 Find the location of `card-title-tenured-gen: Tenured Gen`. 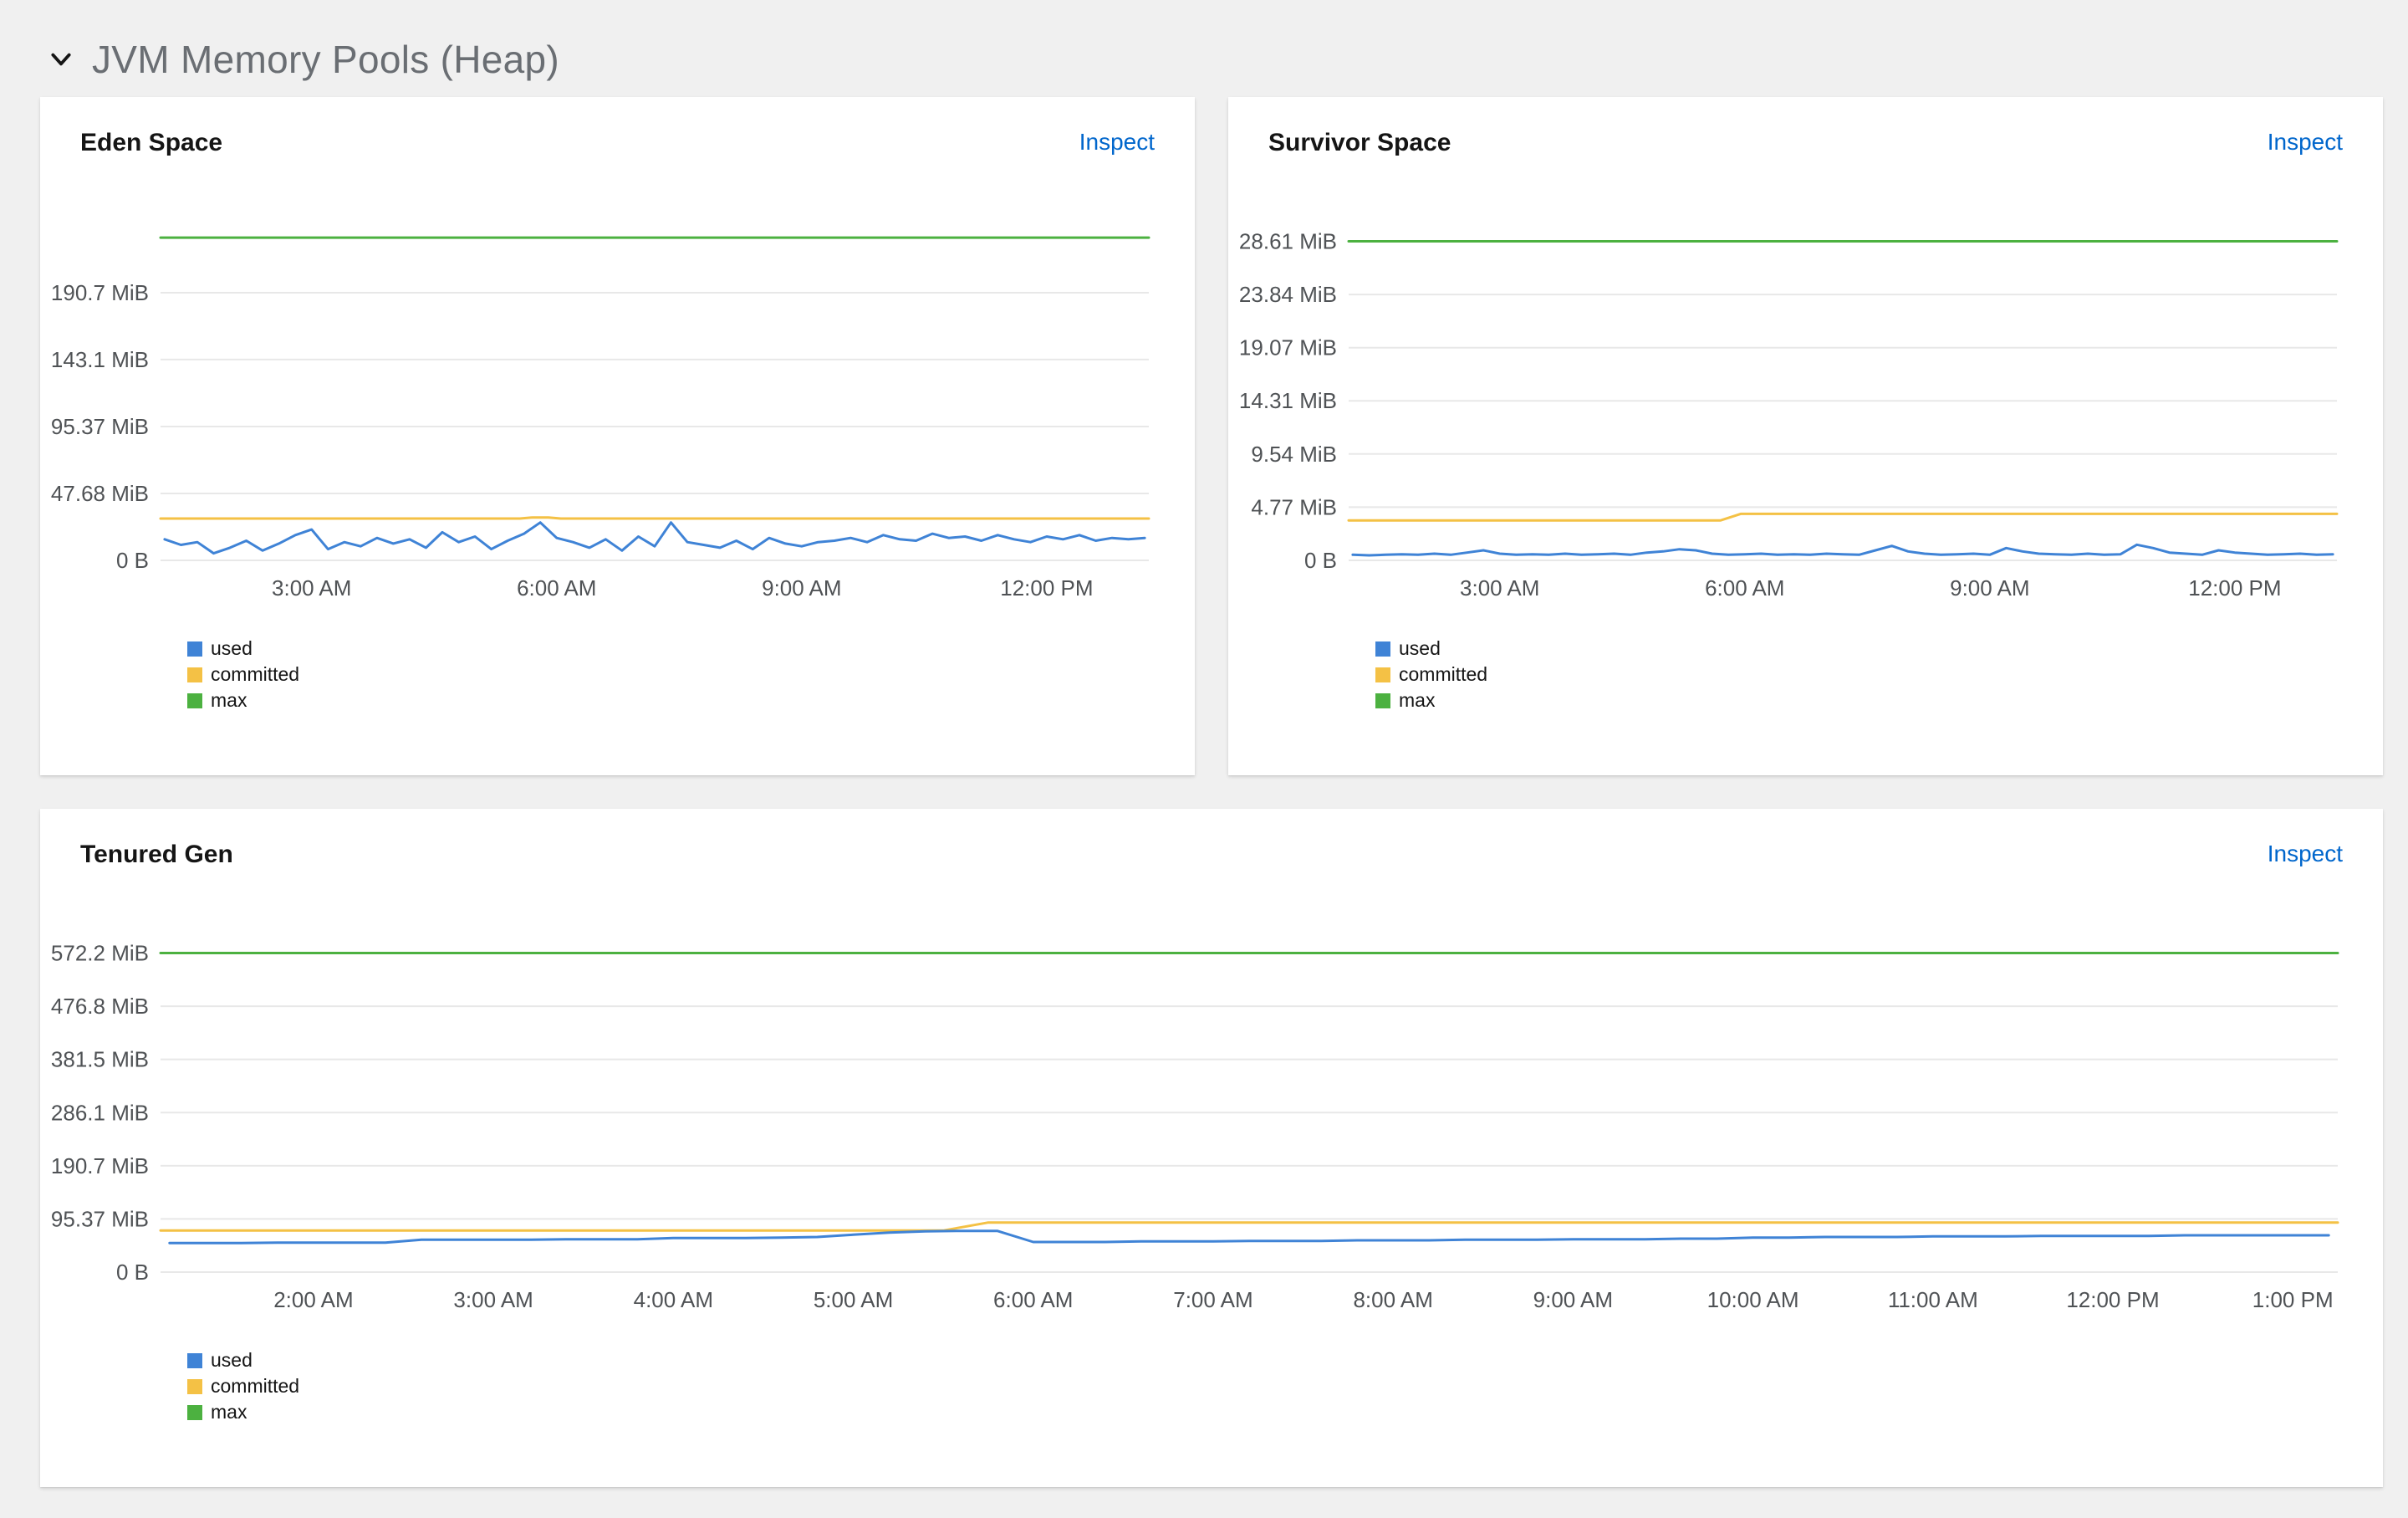

card-title-tenured-gen: Tenured Gen is located at coordinates (157, 854).